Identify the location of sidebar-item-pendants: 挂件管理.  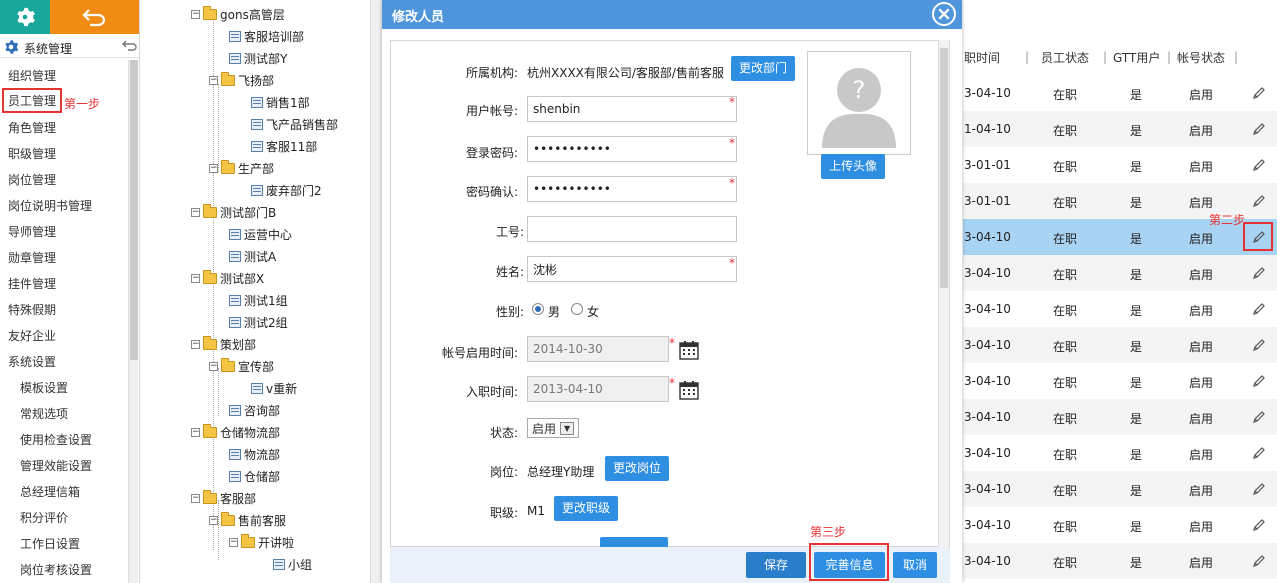
(32, 283).